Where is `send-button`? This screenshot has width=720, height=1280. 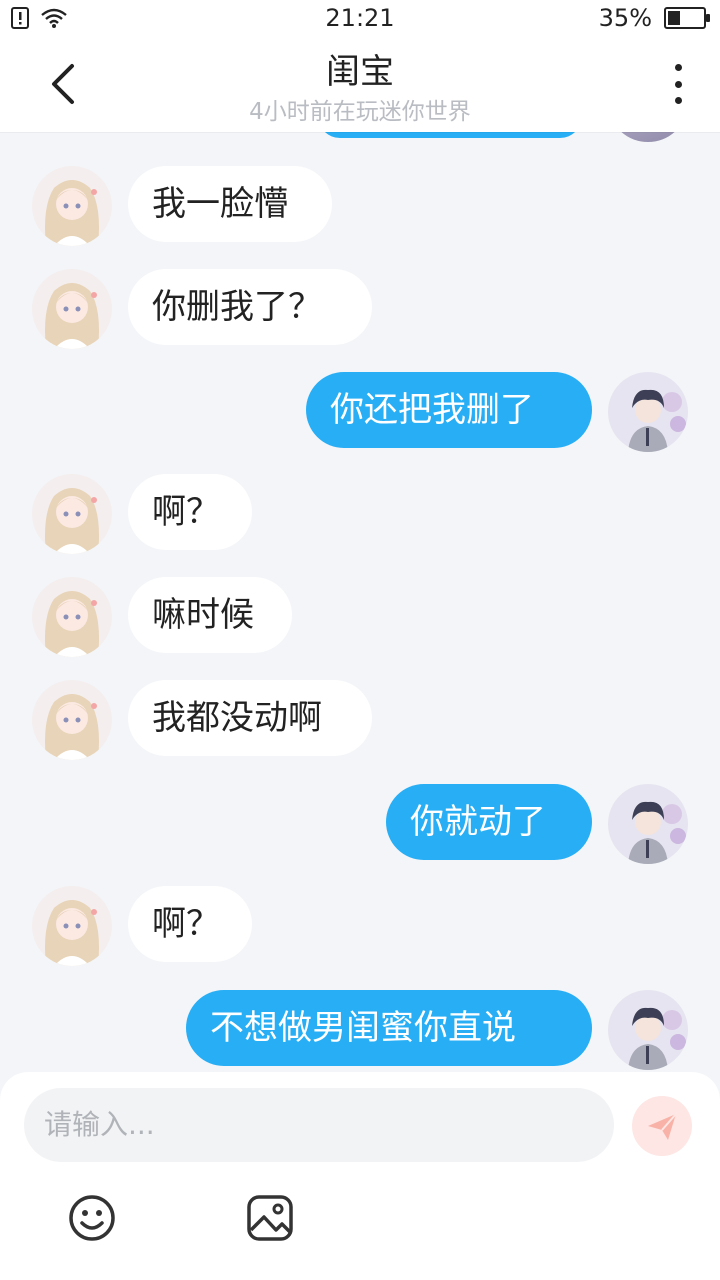 send-button is located at coordinates (662, 1126).